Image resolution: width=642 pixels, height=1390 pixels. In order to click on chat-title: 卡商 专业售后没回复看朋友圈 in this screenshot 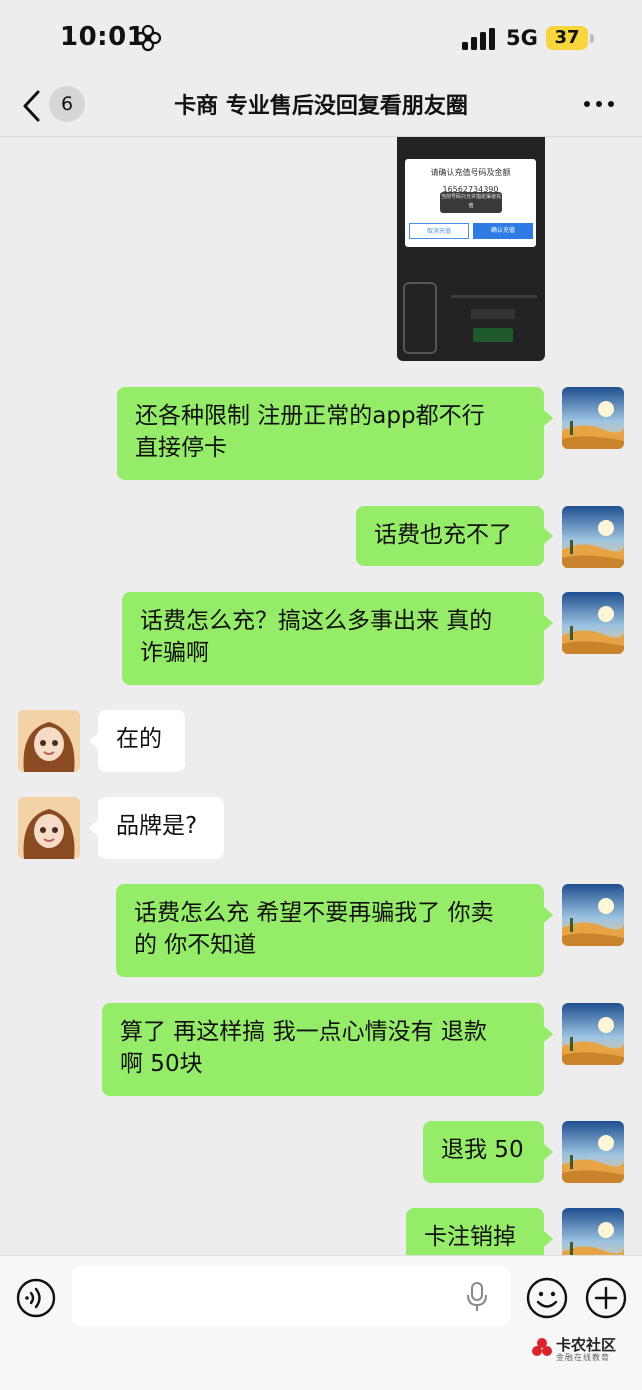, I will do `click(321, 106)`.